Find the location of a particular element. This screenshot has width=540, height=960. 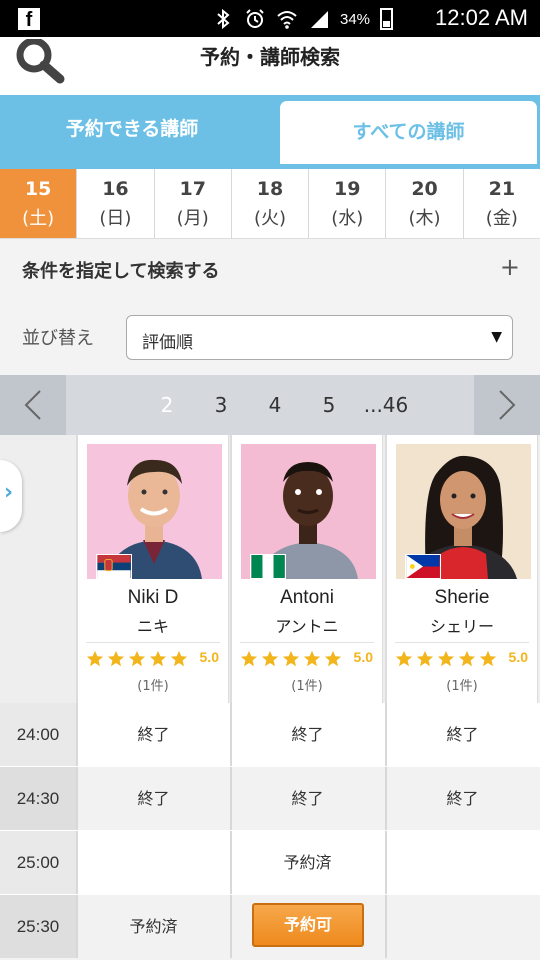

date-item: 15 (土) is located at coordinates (39, 203).